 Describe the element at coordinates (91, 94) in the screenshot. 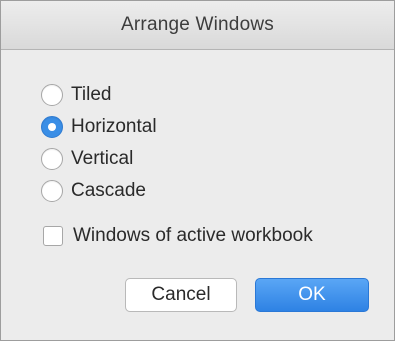

I see `radio-label-tiled: Tiled` at that location.